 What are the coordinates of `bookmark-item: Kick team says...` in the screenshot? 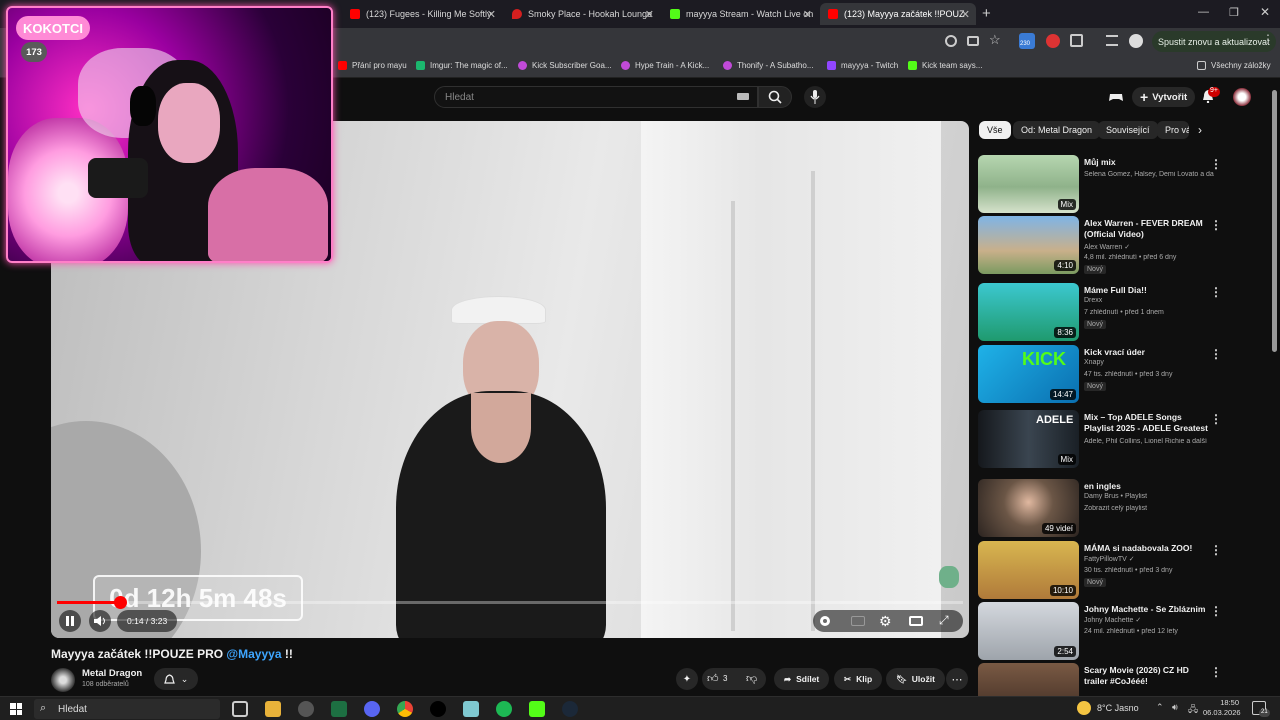 It's located at (945, 65).